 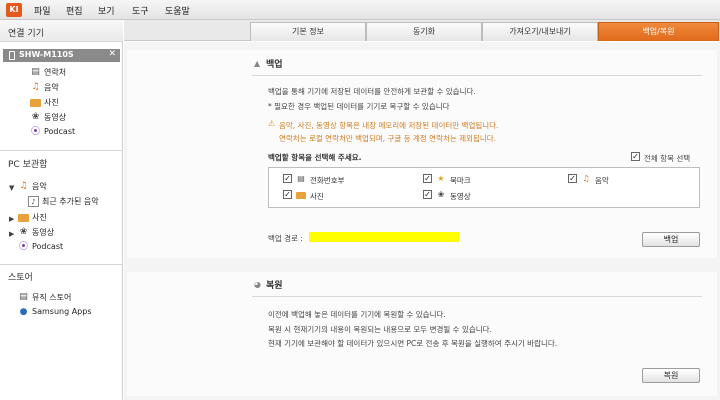 What do you see at coordinates (14, 10) in the screenshot?
I see `app-logo-icon: KI` at bounding box center [14, 10].